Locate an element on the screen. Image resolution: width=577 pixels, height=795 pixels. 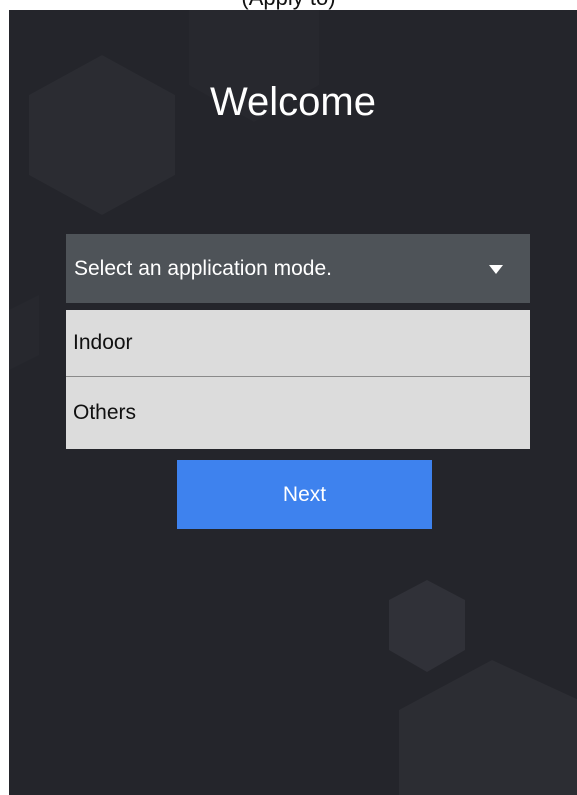
application-mode-select: Select an application mode. is located at coordinates (298, 268).